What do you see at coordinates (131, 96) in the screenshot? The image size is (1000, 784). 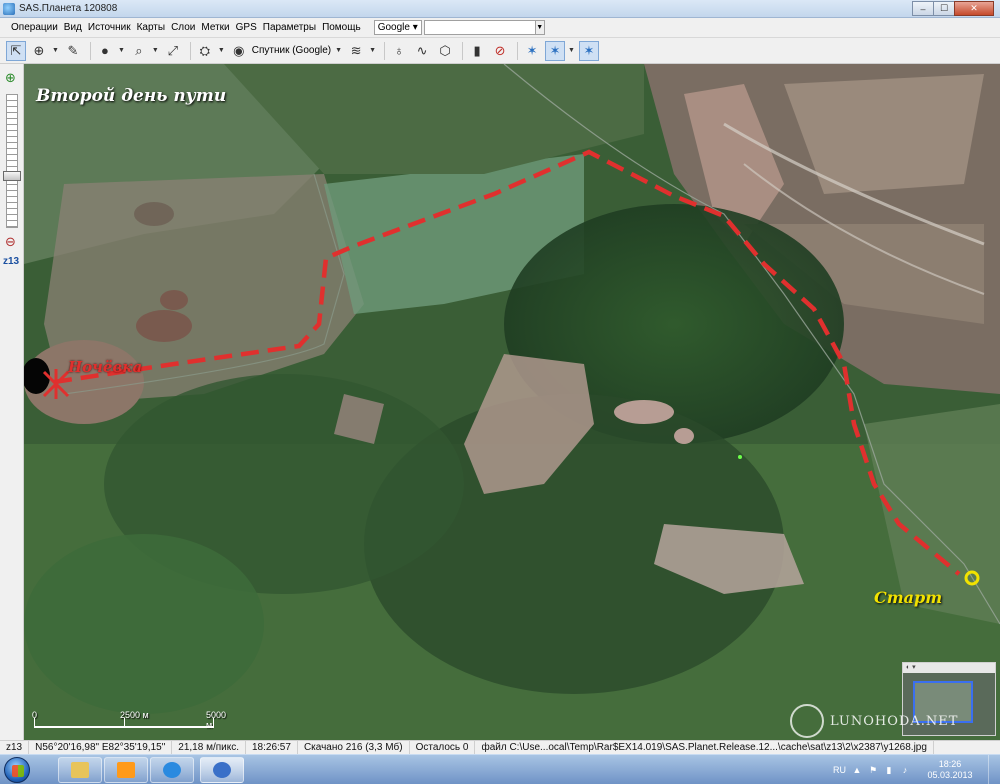 I see `map-caption: Второй день пути` at bounding box center [131, 96].